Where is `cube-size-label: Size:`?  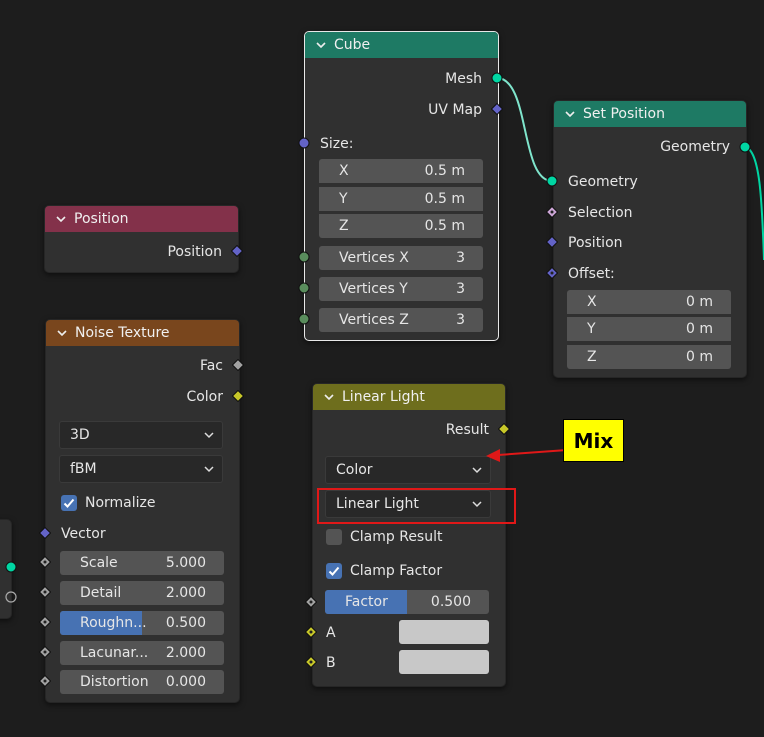
cube-size-label: Size: is located at coordinates (337, 144).